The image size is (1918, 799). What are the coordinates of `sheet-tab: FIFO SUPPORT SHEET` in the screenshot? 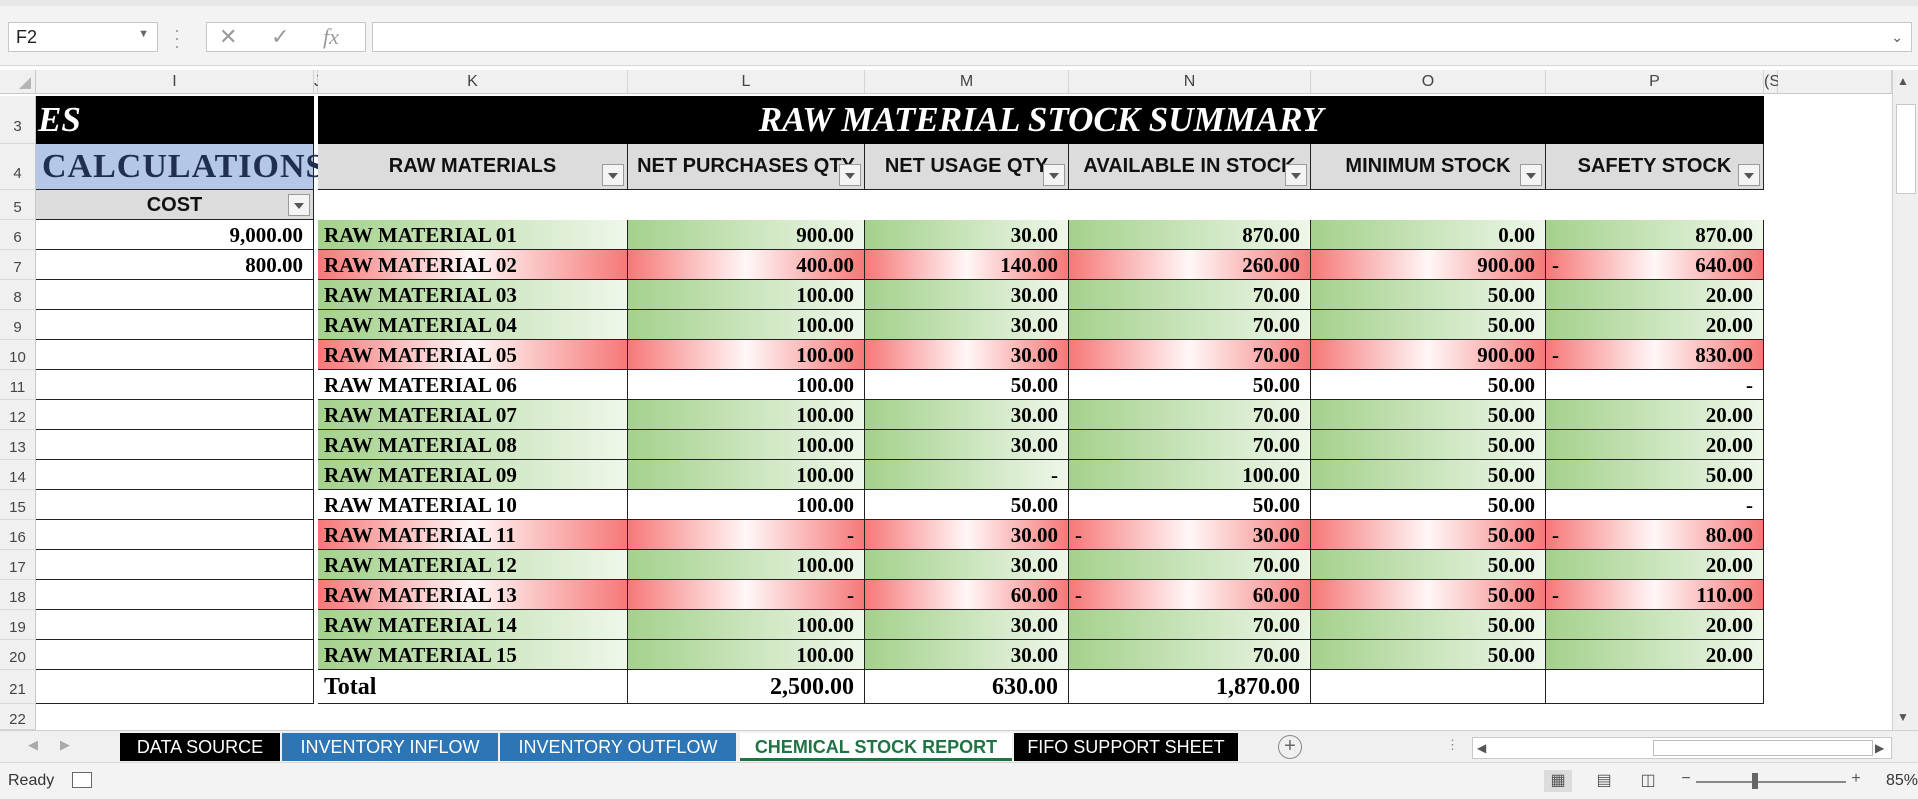 It's located at (1126, 747).